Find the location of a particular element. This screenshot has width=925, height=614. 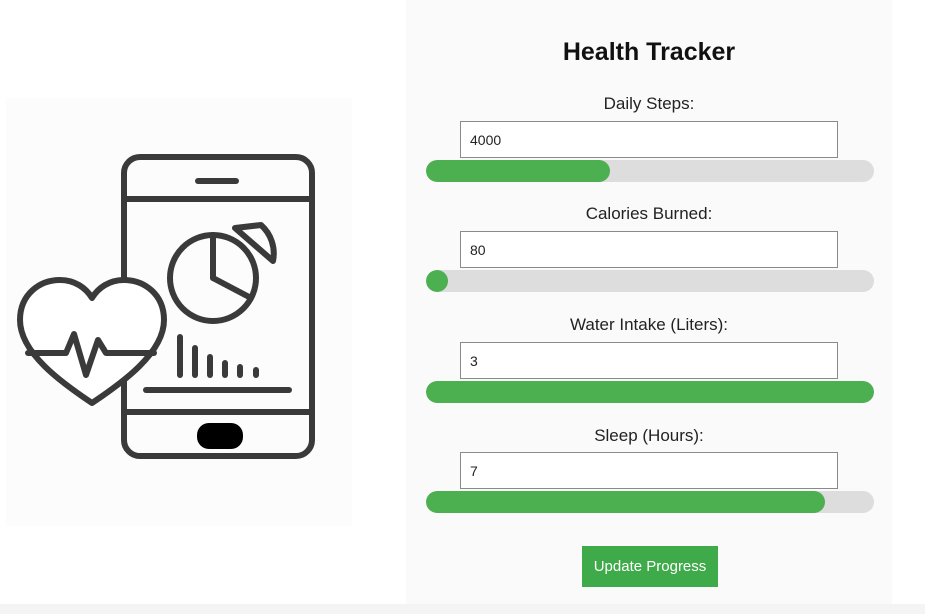

calories-burned-progress-bar is located at coordinates (650, 281).